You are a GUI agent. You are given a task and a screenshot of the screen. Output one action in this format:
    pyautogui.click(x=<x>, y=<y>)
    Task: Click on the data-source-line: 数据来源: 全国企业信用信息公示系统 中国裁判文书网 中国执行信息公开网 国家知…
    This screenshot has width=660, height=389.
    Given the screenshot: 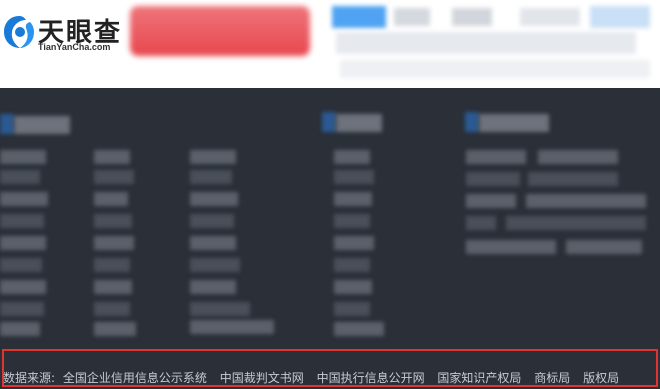 What is the action you would take?
    pyautogui.click(x=315, y=377)
    